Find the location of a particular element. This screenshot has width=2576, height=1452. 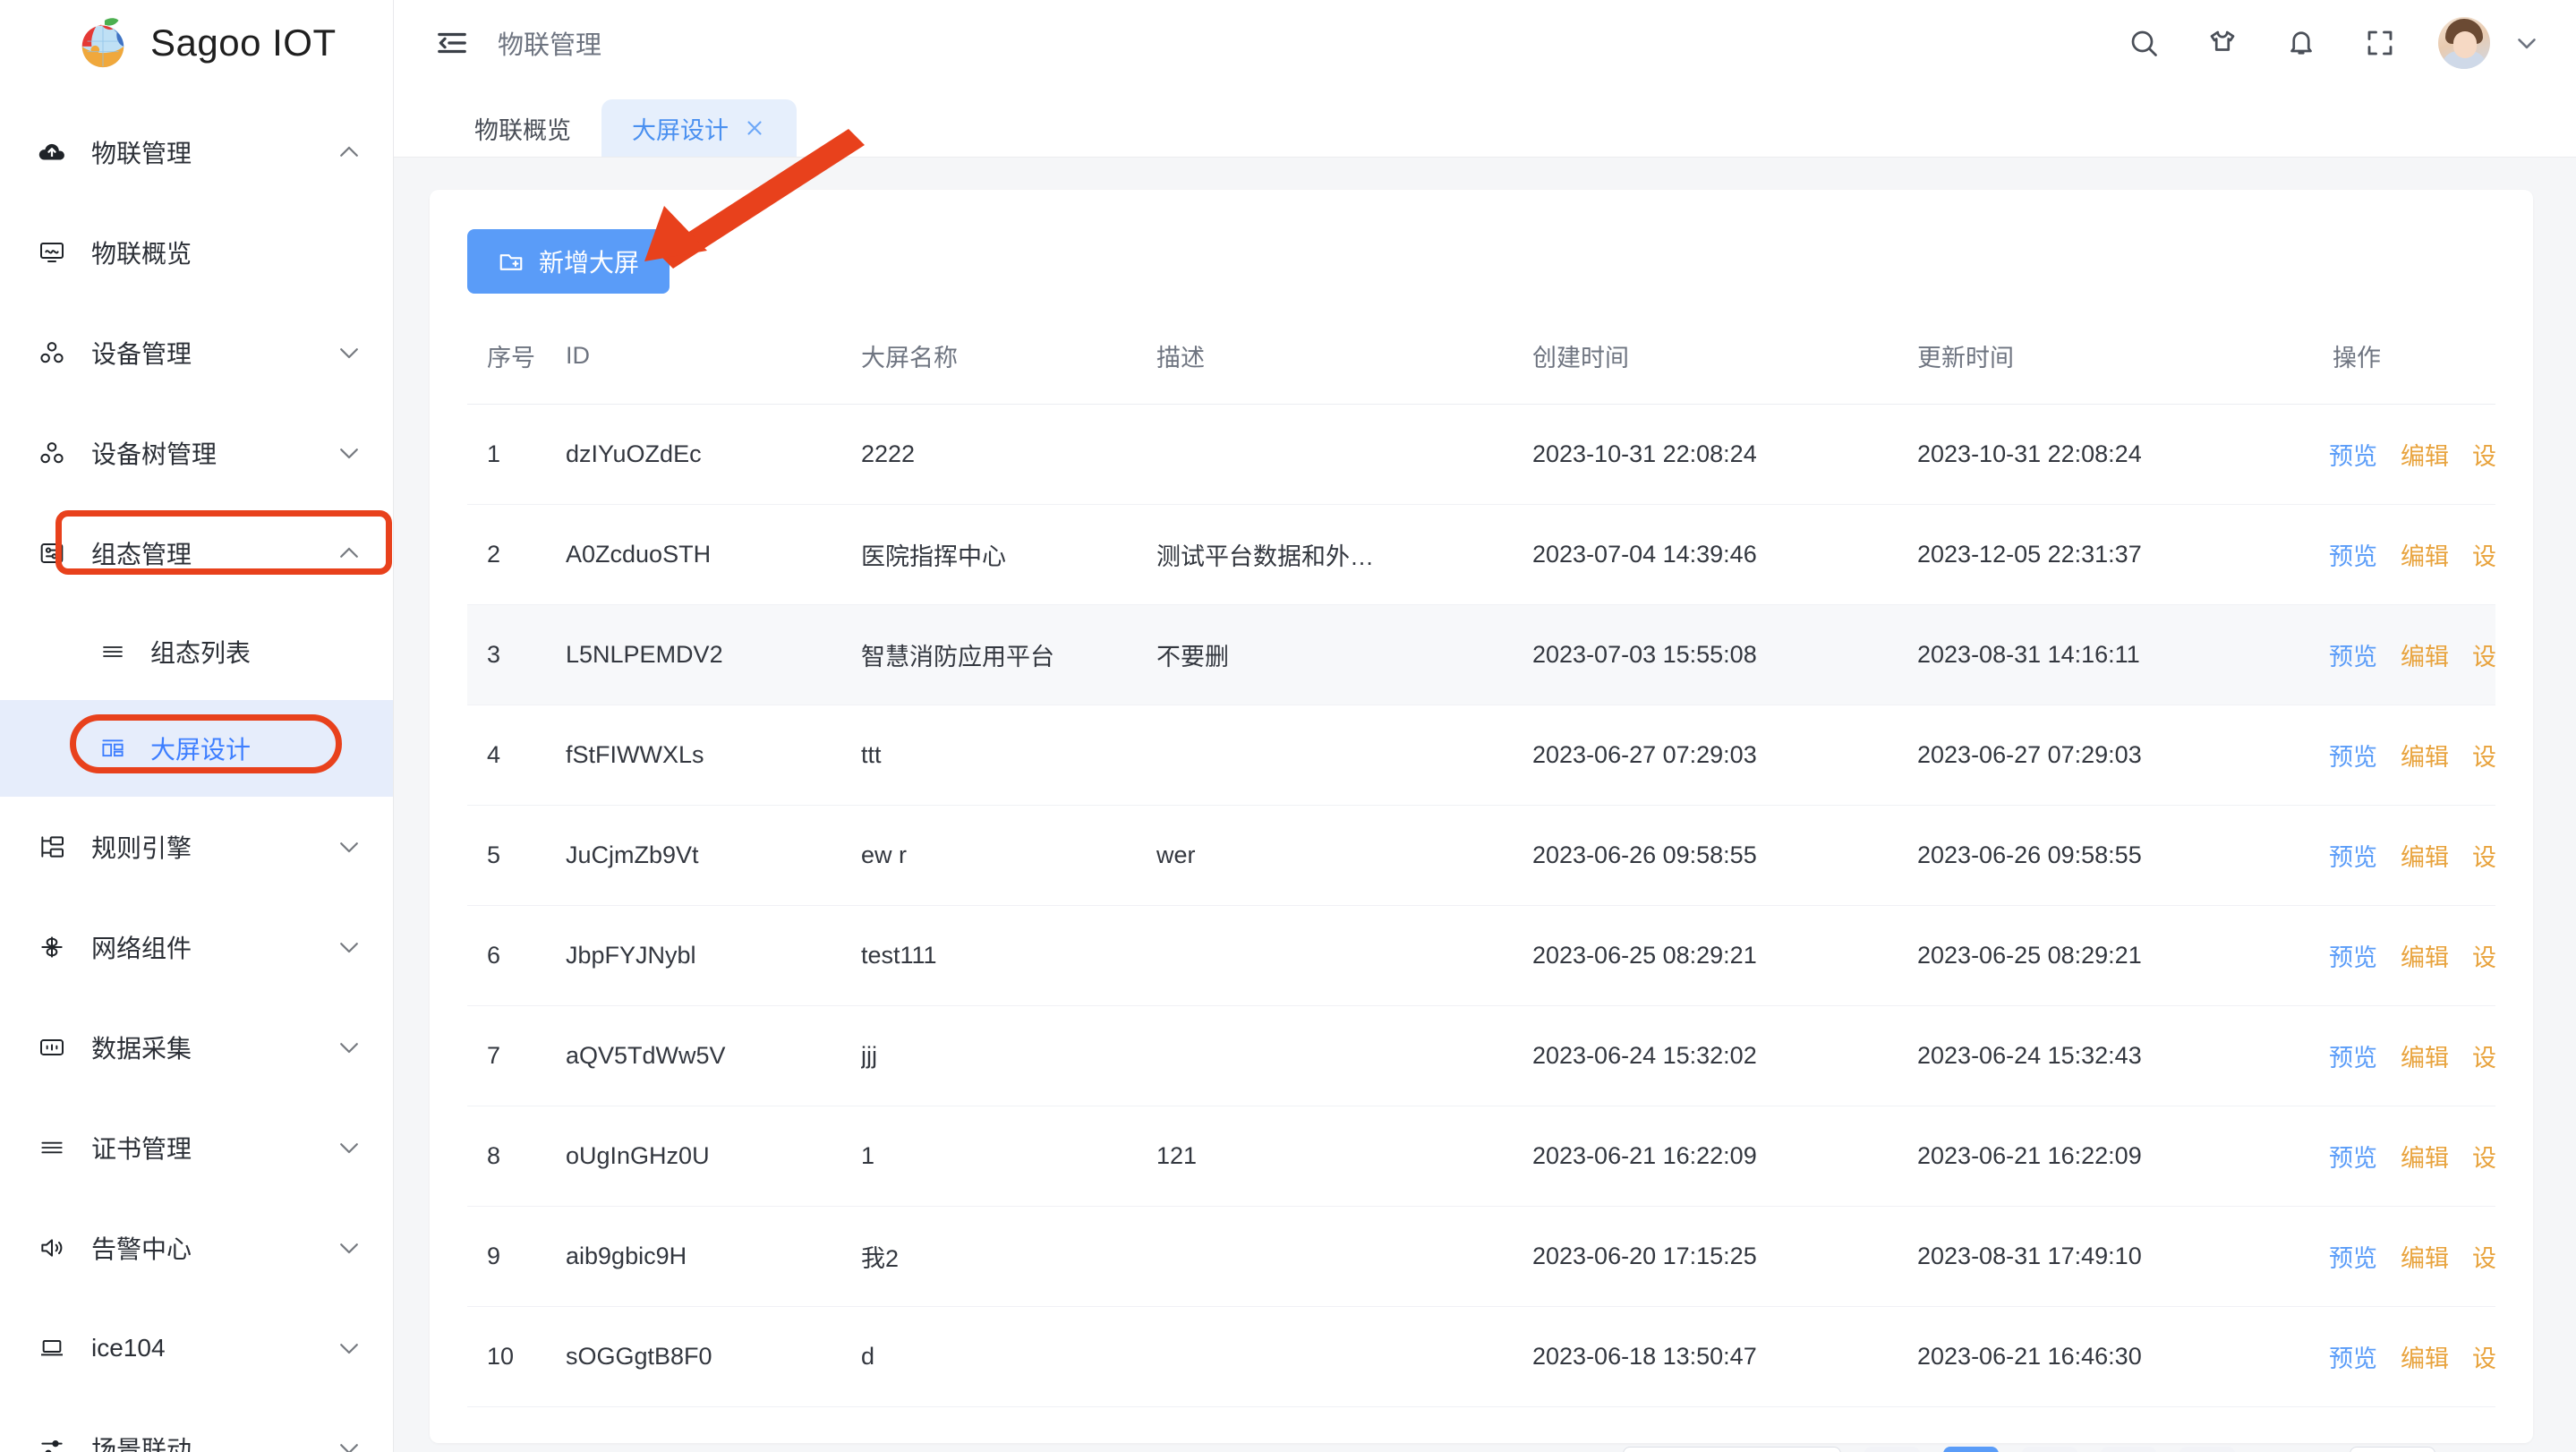

sidebar-item-ice104: ice104 is located at coordinates (196, 1348).